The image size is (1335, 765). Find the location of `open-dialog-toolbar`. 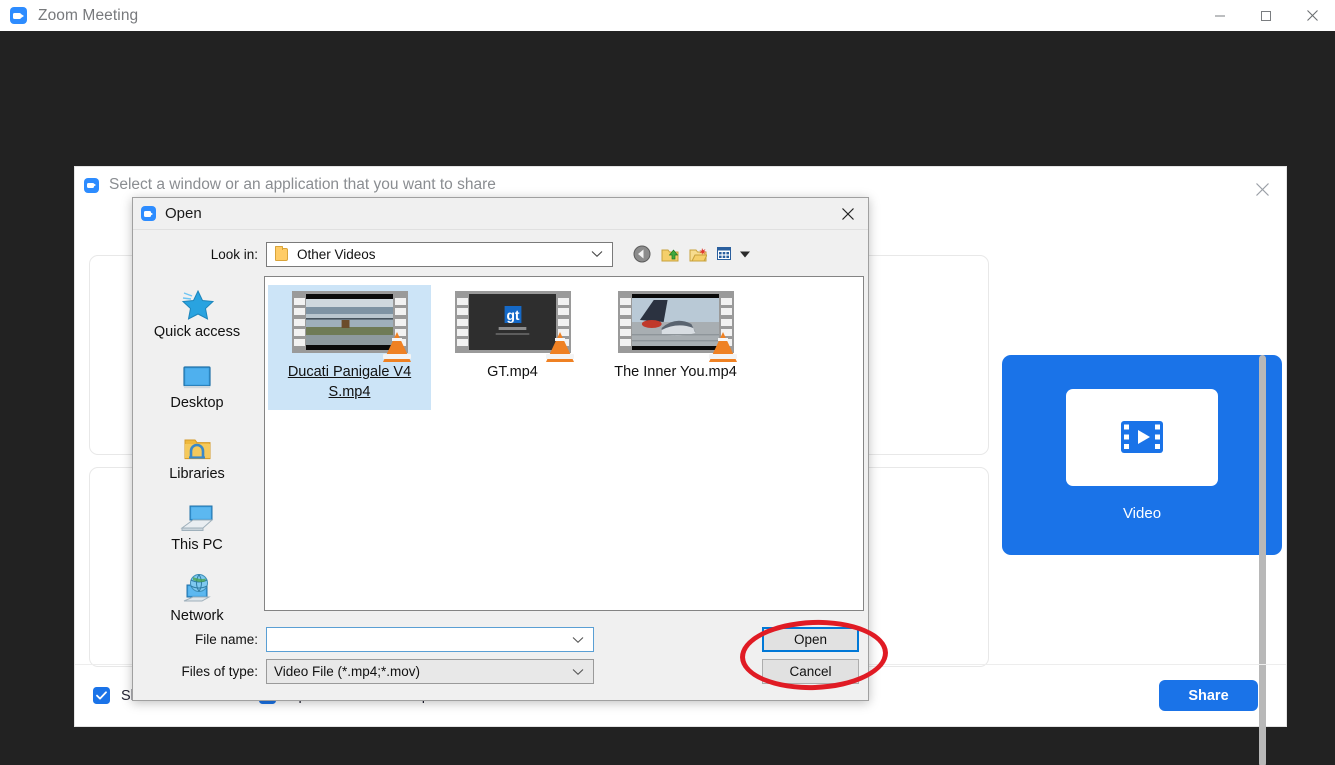

open-dialog-toolbar is located at coordinates (691, 254).